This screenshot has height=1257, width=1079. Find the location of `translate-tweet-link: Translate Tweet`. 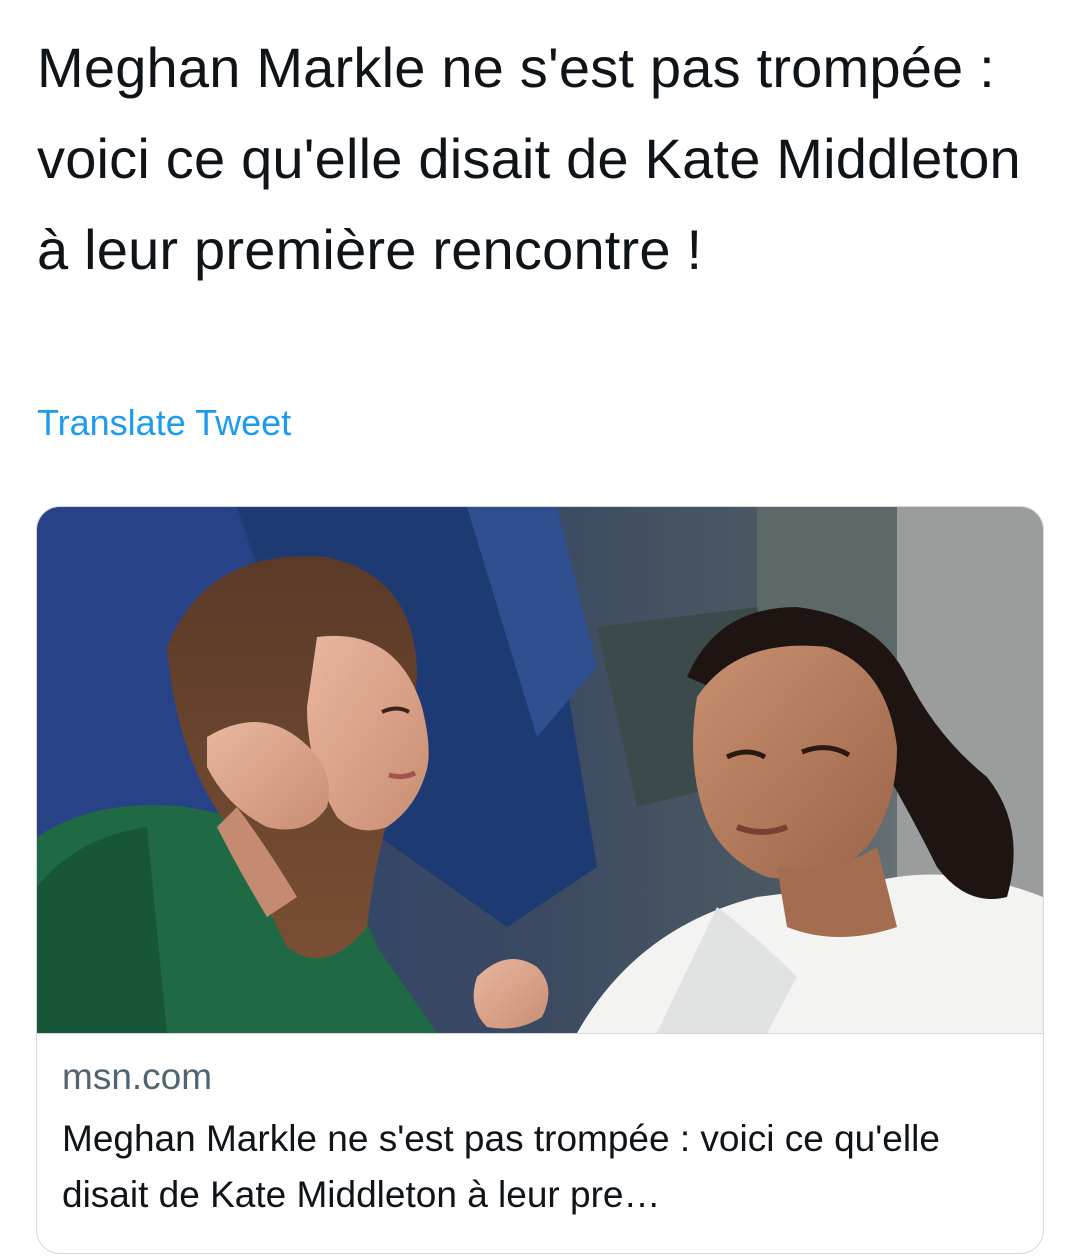

translate-tweet-link: Translate Tweet is located at coordinates (164, 423).